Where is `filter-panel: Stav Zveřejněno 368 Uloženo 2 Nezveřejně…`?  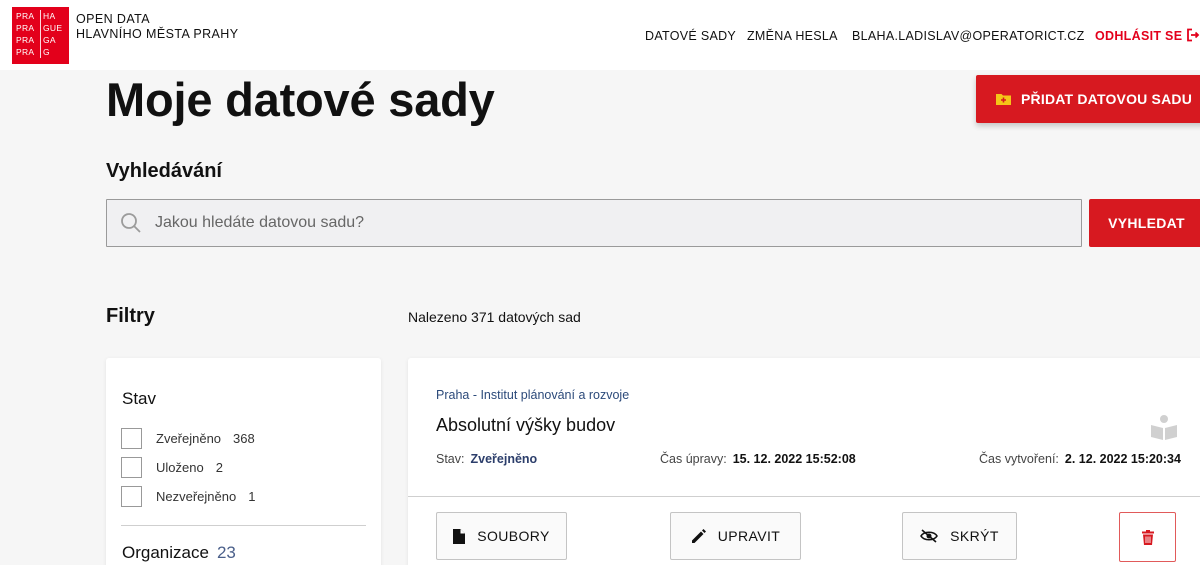
filter-panel: Stav Zveřejněno 368 Uloženo 2 Nezveřejně… is located at coordinates (243, 461).